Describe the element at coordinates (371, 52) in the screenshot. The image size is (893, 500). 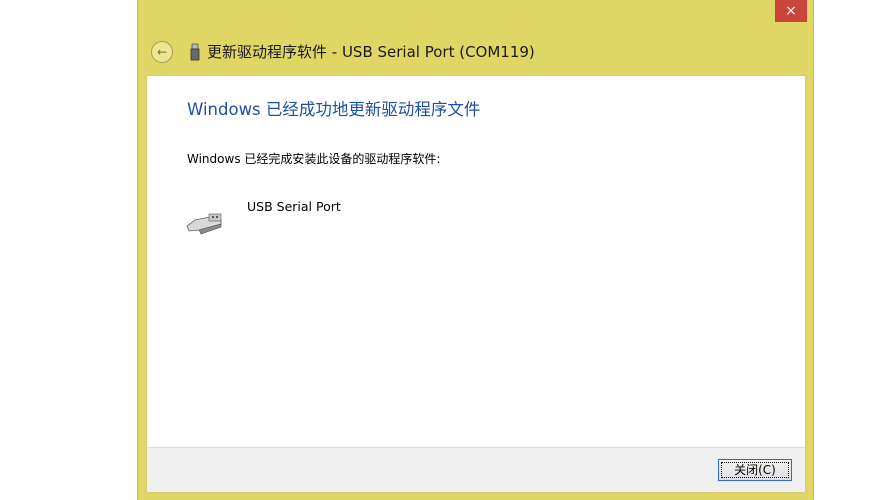
I see `window-title: 更新驱动程序软件 - USB Serial Port (COM119)` at that location.